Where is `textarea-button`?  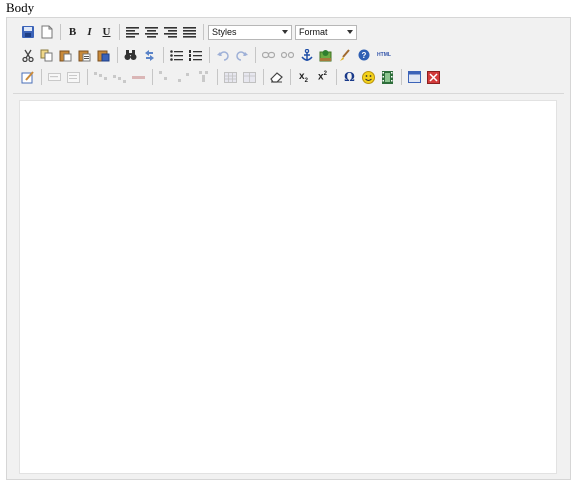 textarea-button is located at coordinates (73, 77).